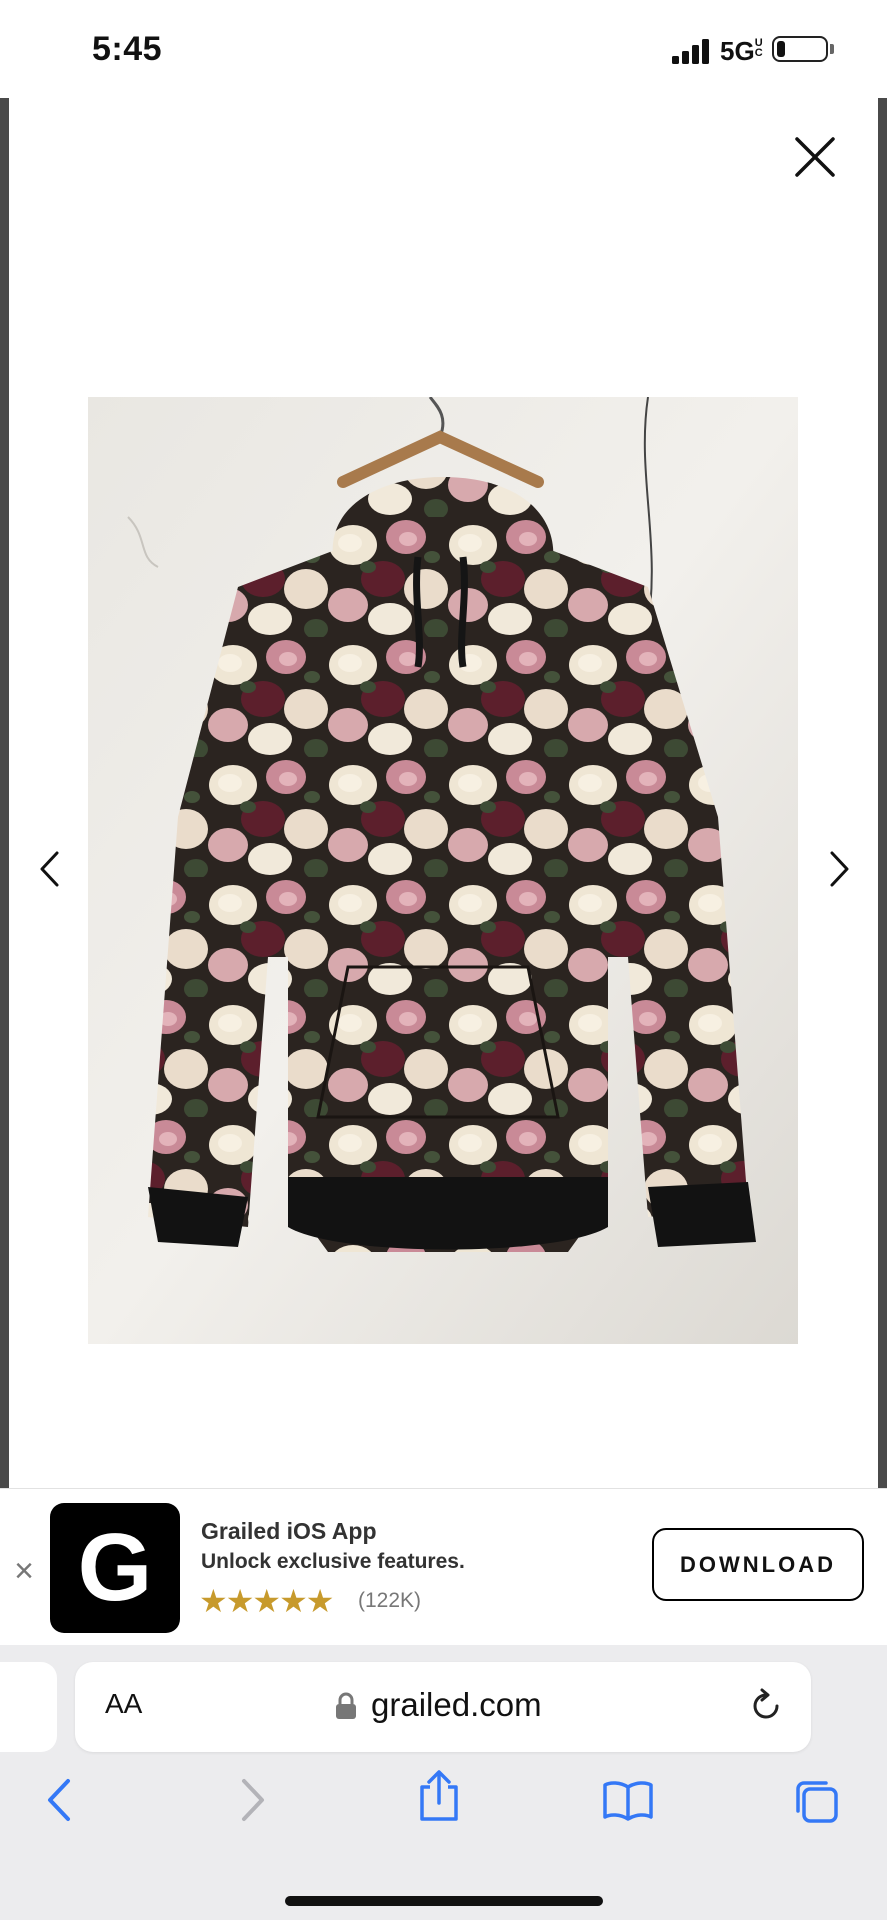 The width and height of the screenshot is (887, 1920). What do you see at coordinates (815, 157) in the screenshot?
I see `close-icon` at bounding box center [815, 157].